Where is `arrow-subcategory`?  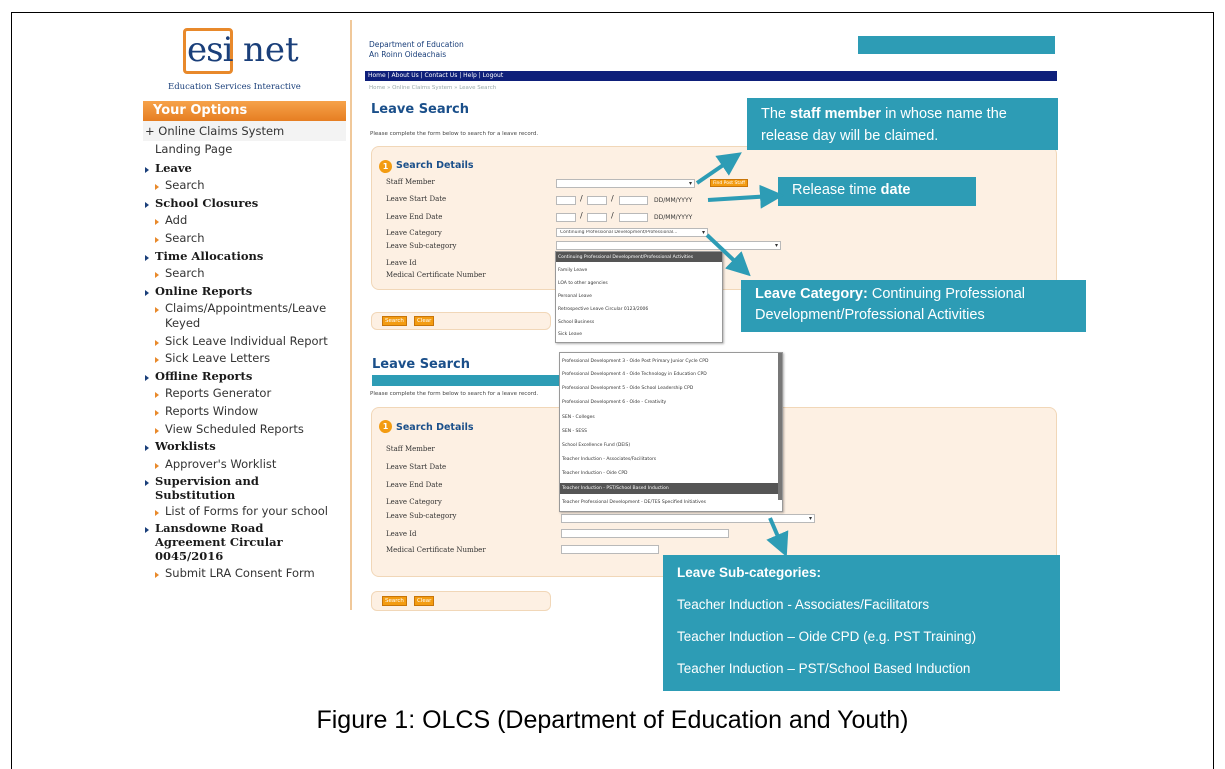 arrow-subcategory is located at coordinates (777, 537).